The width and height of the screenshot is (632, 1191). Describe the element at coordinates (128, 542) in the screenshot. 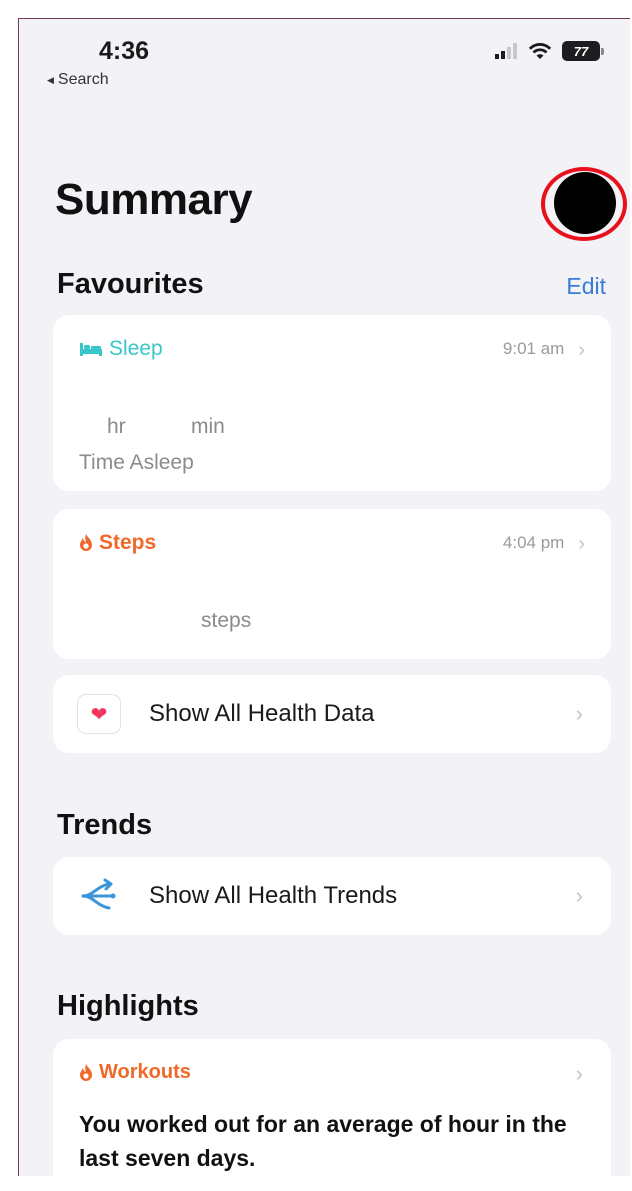

I see `steps-label: Steps` at that location.